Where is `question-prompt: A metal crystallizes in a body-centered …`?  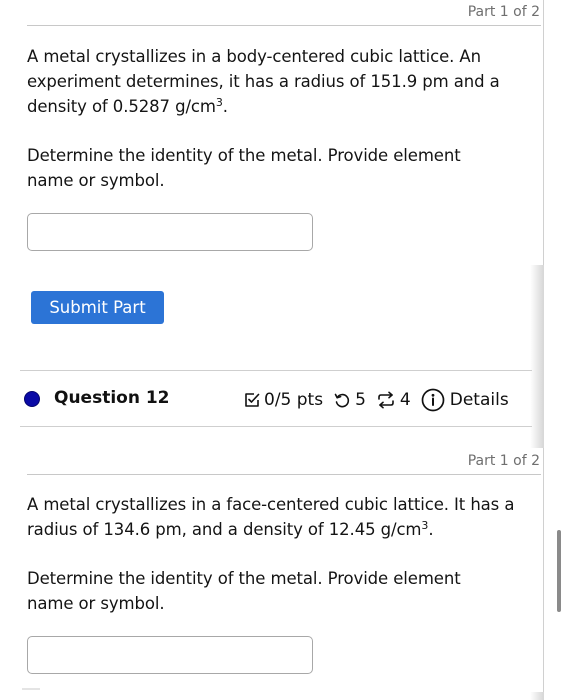
question-prompt: A metal crystallizes in a body-centered … is located at coordinates (279, 81).